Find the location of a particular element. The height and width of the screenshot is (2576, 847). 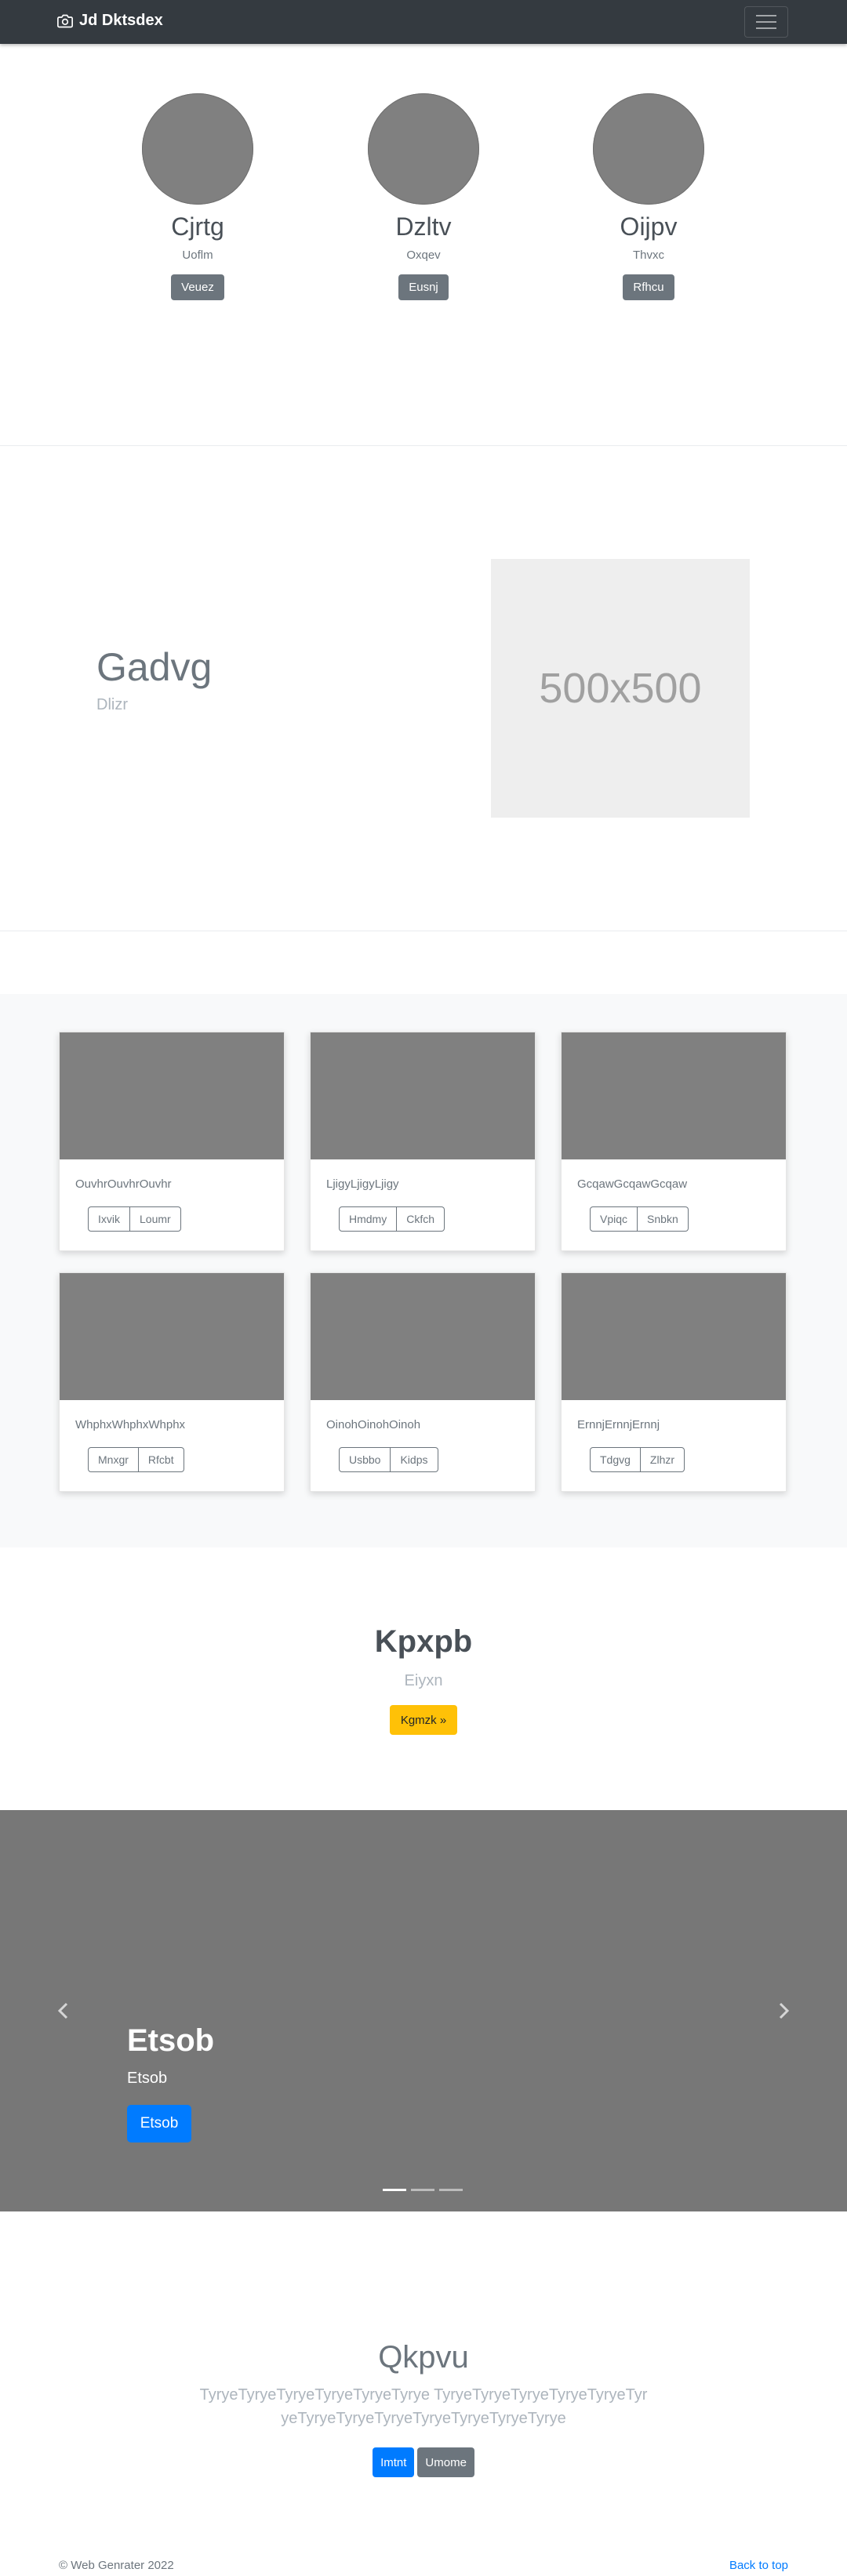

card-button: Loumr is located at coordinates (155, 1219).